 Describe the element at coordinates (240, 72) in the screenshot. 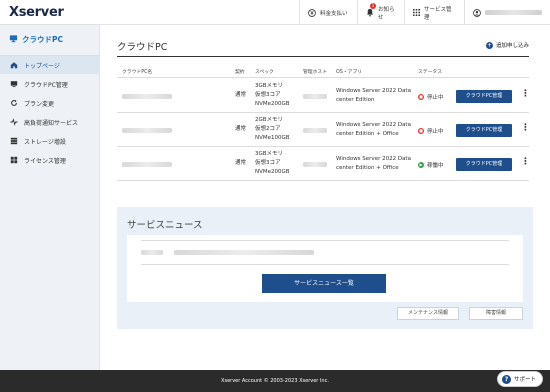

I see `column-header-contract: 契約` at that location.